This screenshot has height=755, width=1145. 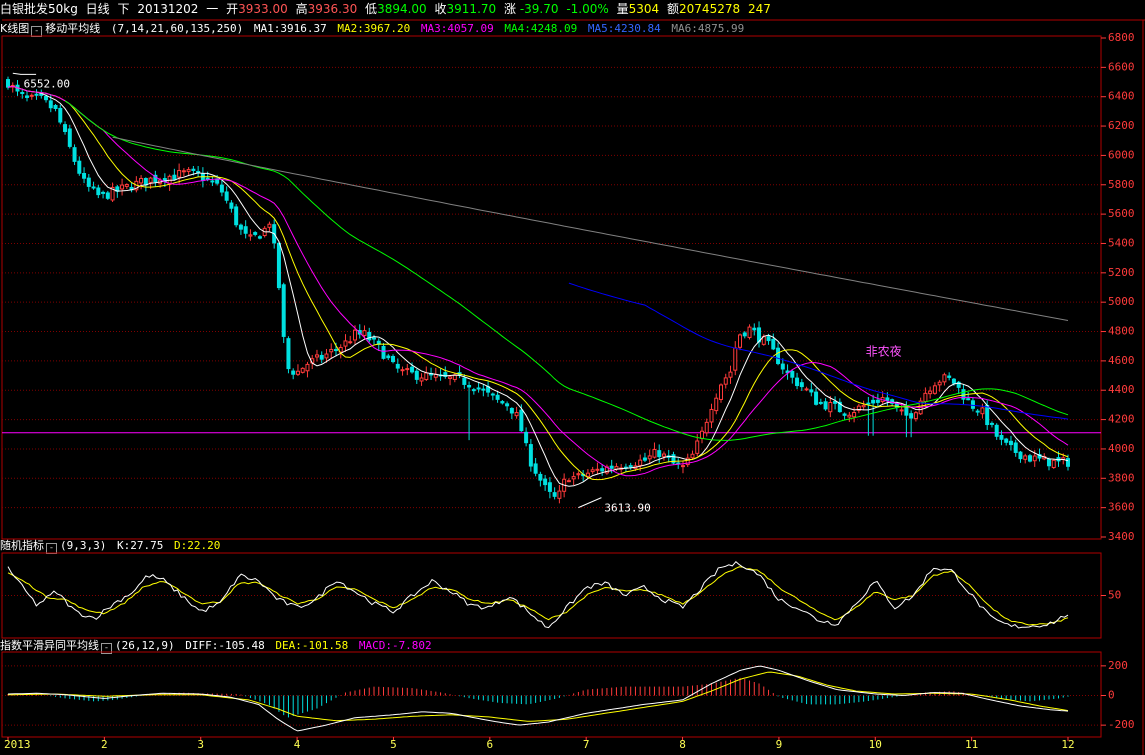 I want to click on month-tick-label: 11, so click(x=971, y=744).